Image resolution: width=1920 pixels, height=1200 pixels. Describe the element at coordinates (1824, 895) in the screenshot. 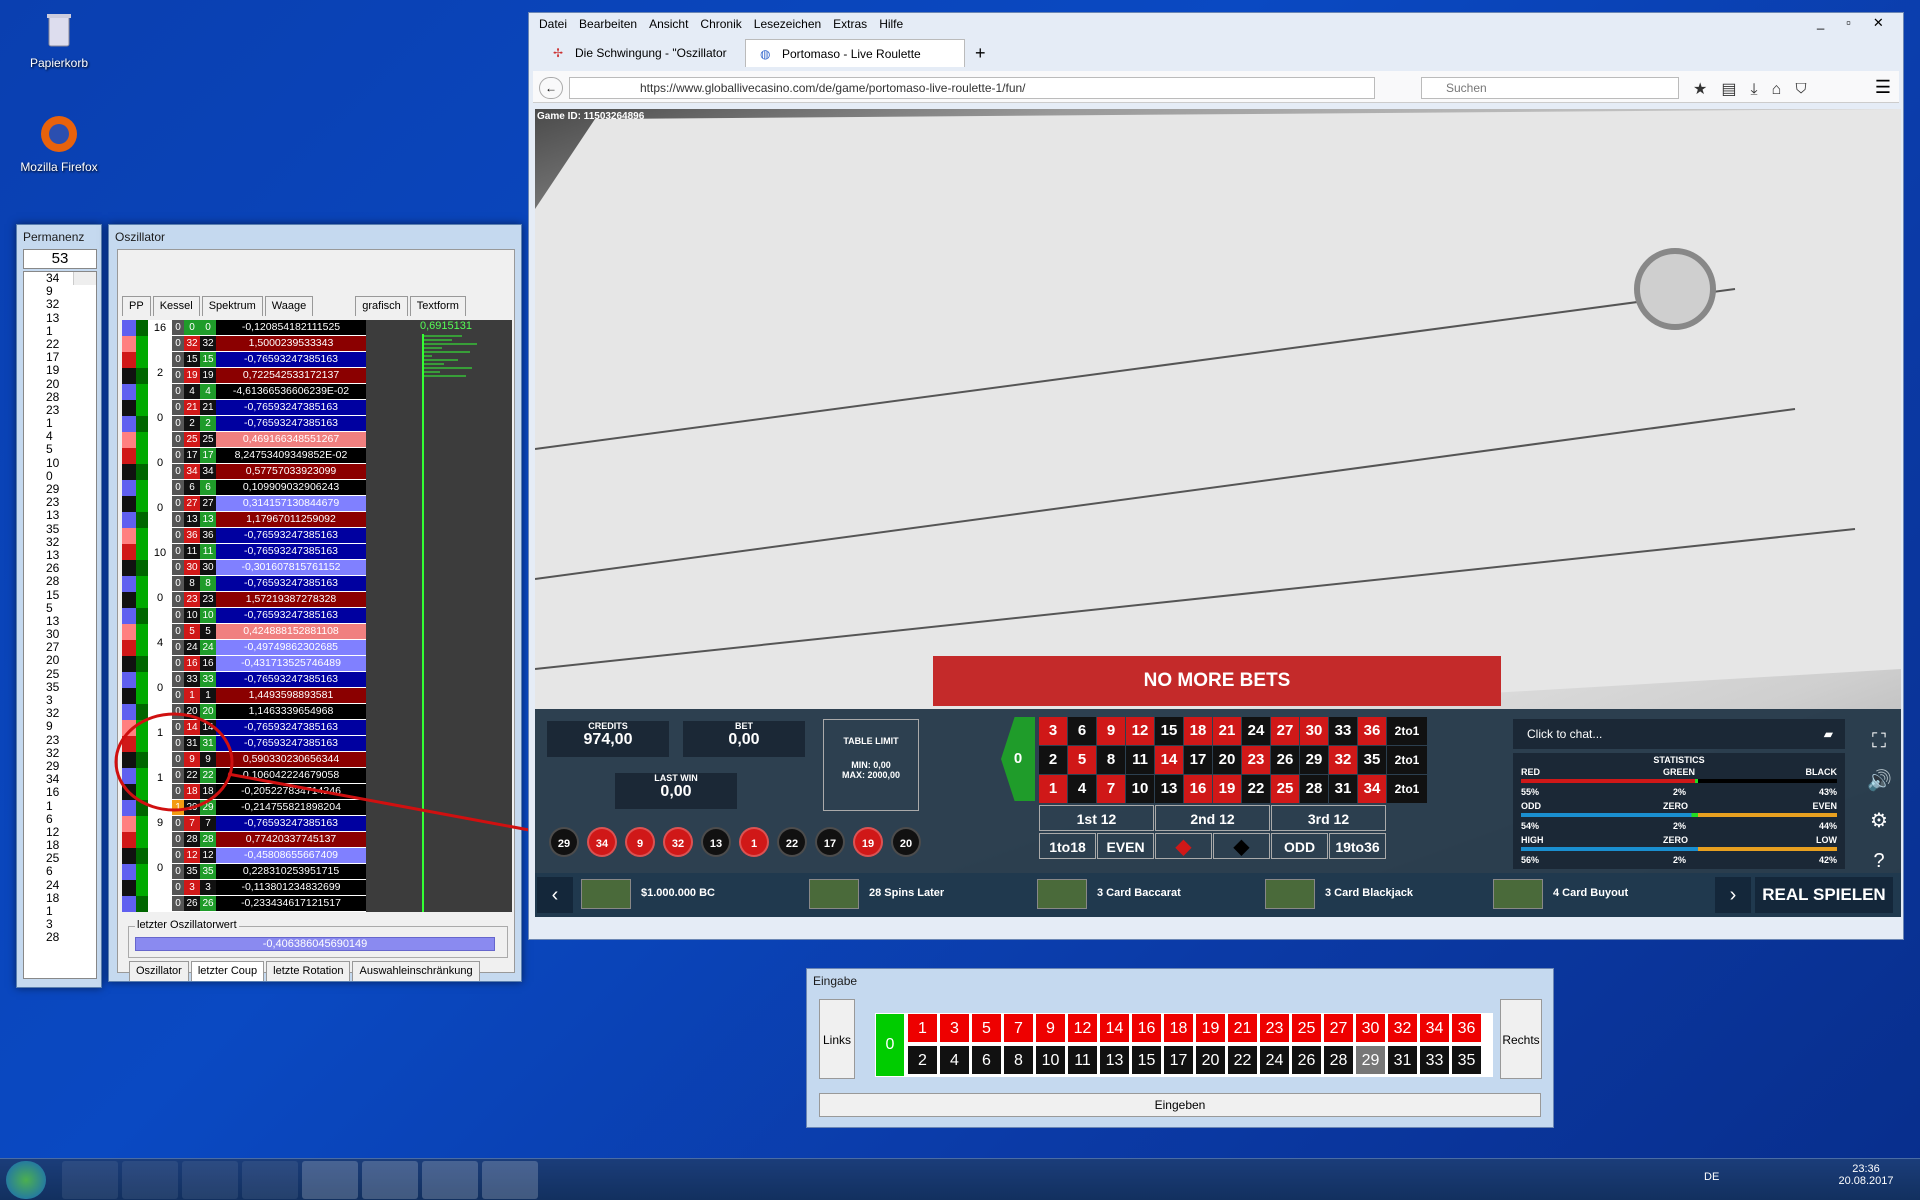

I see `real-play-button: REAL SPIELEN` at that location.